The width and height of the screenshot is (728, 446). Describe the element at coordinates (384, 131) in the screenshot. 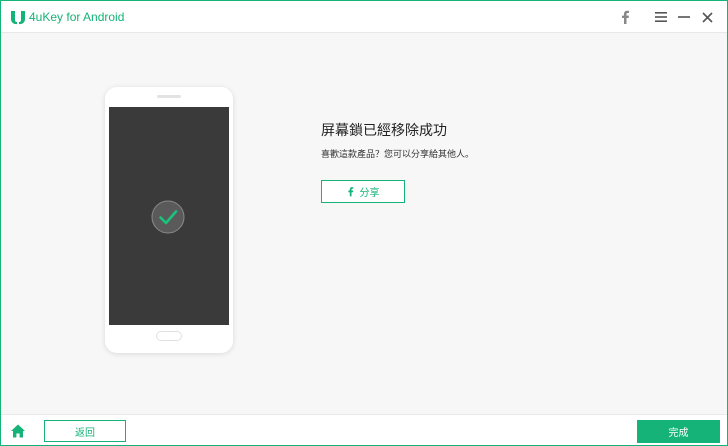

I see `success-title: 屏幕鎖已經移除成功` at that location.